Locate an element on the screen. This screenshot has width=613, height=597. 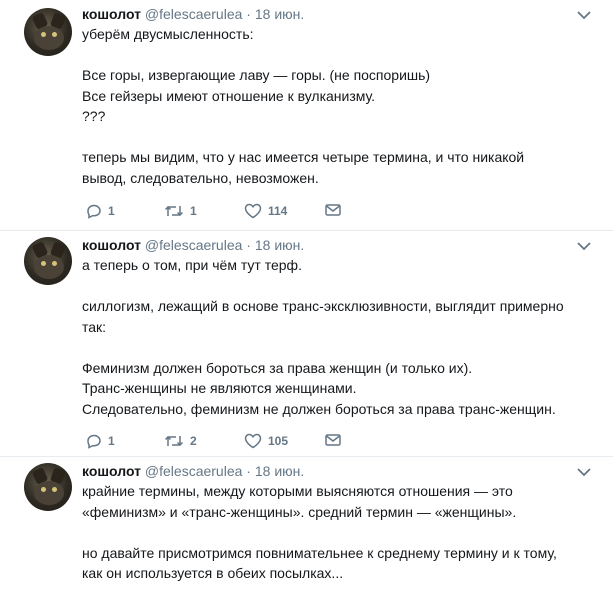
like-count: 114 is located at coordinates (278, 211).